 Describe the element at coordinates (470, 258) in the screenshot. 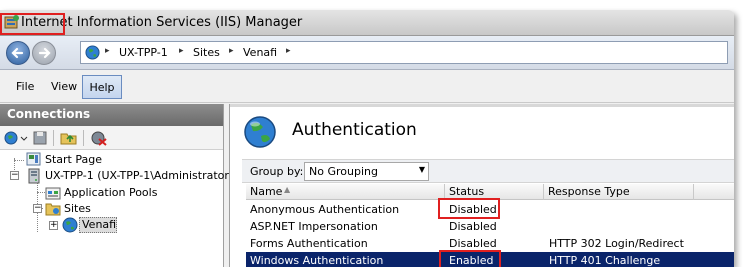

I see `highlight-box-enabled` at that location.